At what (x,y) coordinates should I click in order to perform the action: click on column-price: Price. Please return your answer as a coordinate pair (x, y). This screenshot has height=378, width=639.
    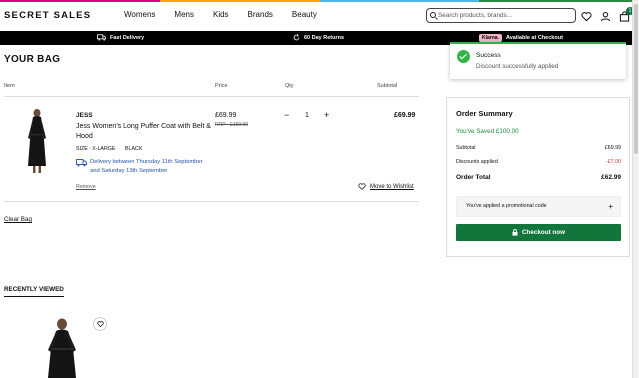
    Looking at the image, I should click on (221, 86).